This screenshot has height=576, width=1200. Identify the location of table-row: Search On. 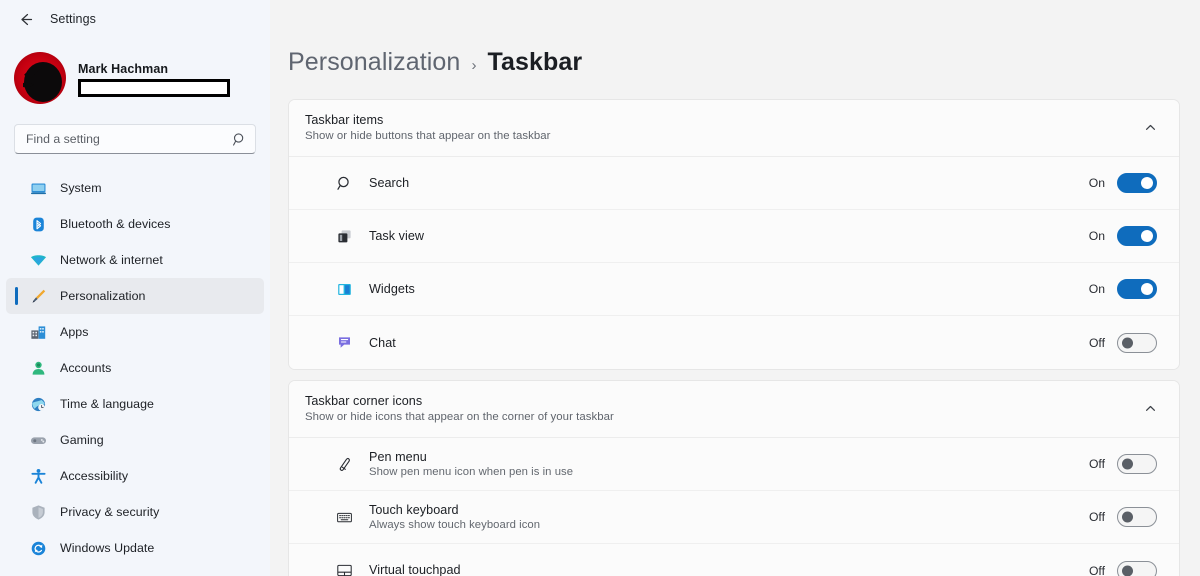
(734, 183).